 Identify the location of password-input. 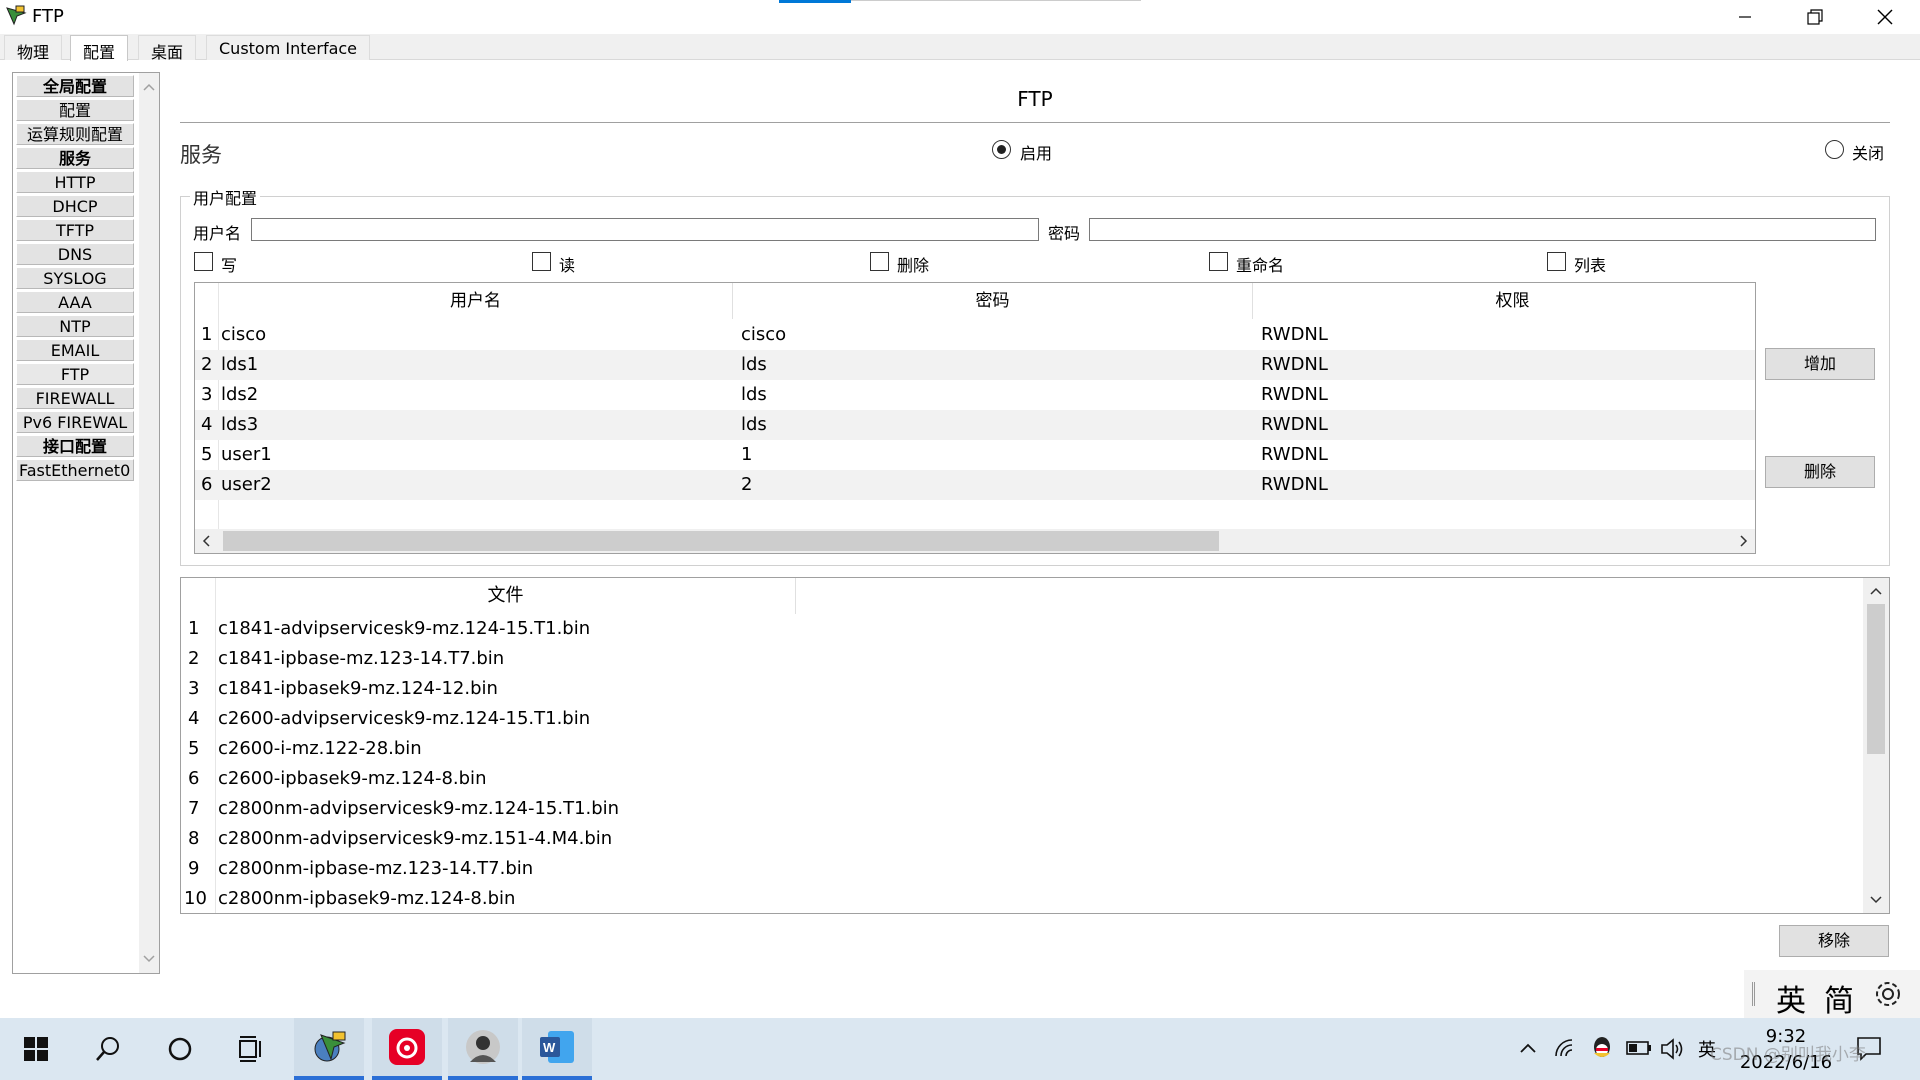
(1482, 229).